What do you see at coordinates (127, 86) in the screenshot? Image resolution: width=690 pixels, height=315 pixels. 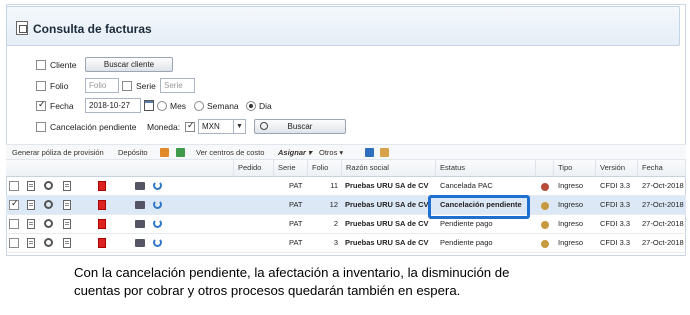 I see `serie-checkbox` at bounding box center [127, 86].